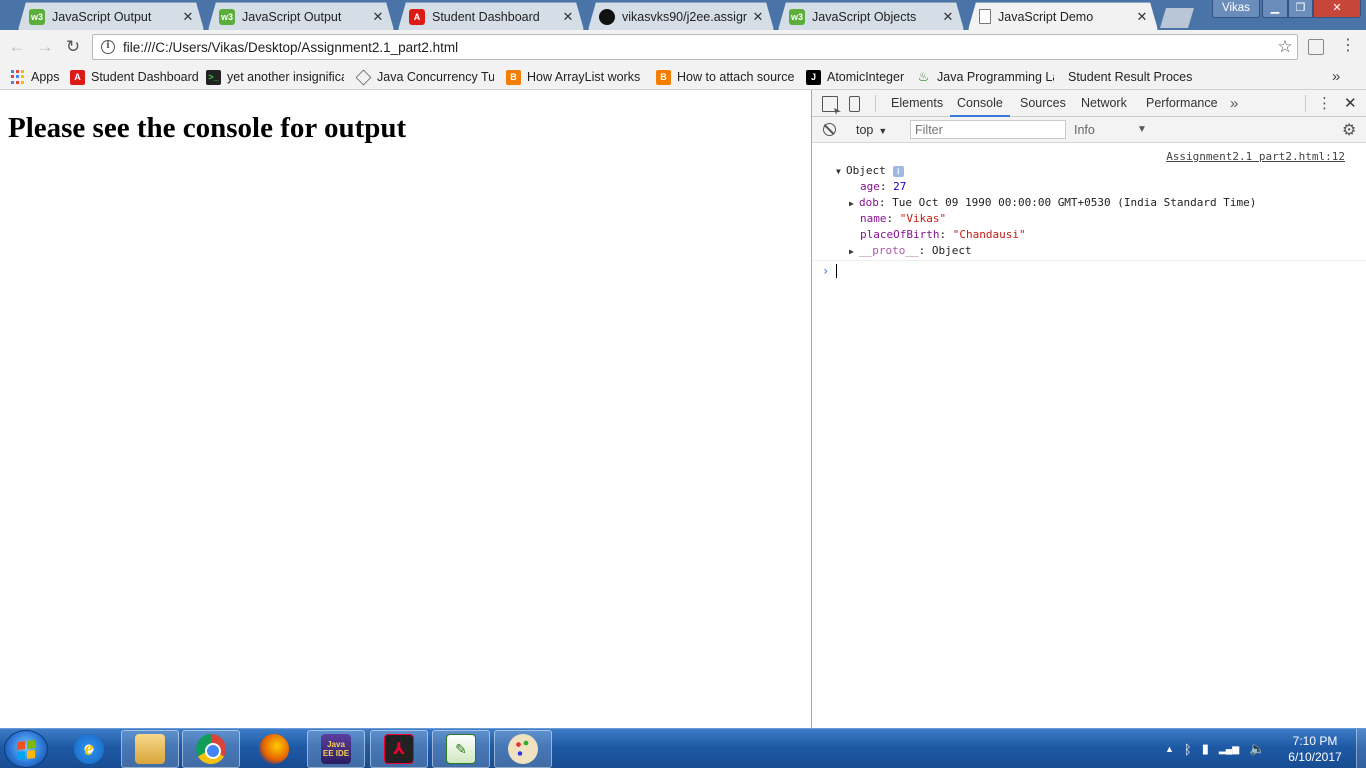 This screenshot has width=1366, height=768. I want to click on more-tabs-icon: », so click(1234, 103).